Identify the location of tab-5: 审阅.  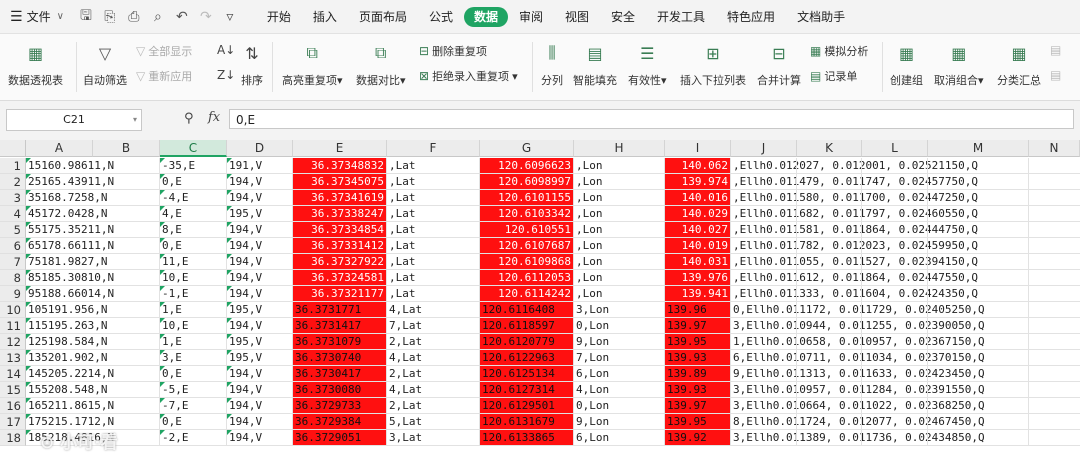
(531, 17).